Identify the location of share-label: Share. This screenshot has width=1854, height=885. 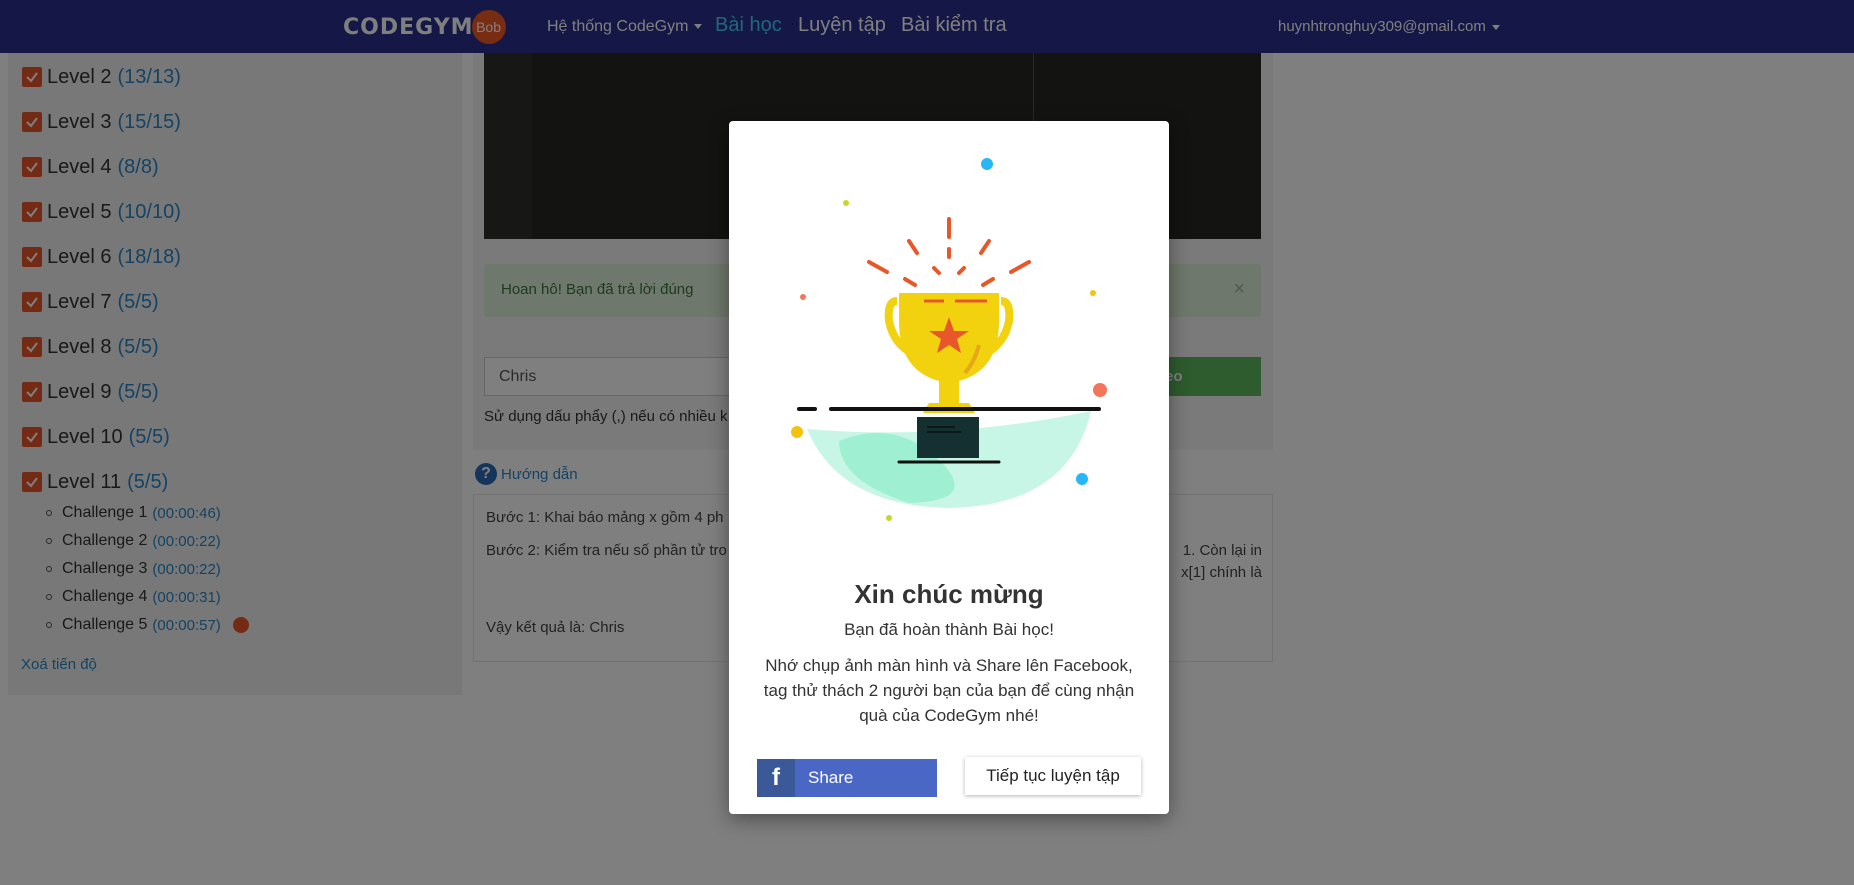
(831, 777).